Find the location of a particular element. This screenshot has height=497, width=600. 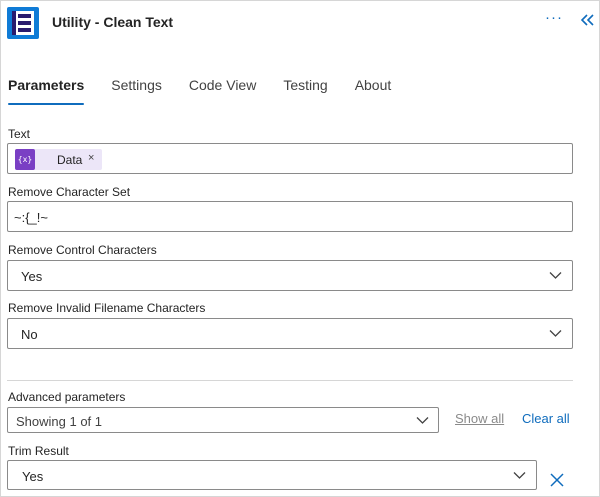

clear-all-link: Clear all is located at coordinates (546, 418).